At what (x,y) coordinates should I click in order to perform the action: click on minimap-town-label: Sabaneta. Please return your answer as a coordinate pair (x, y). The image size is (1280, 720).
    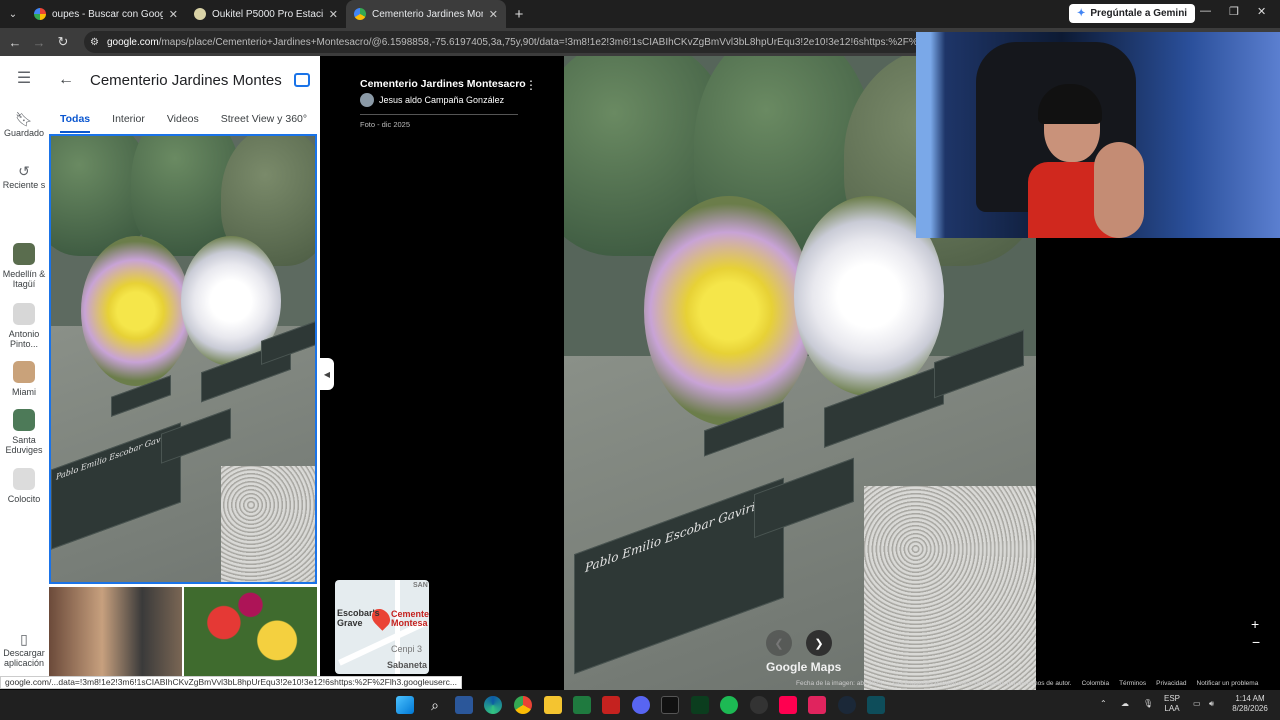
    Looking at the image, I should click on (407, 665).